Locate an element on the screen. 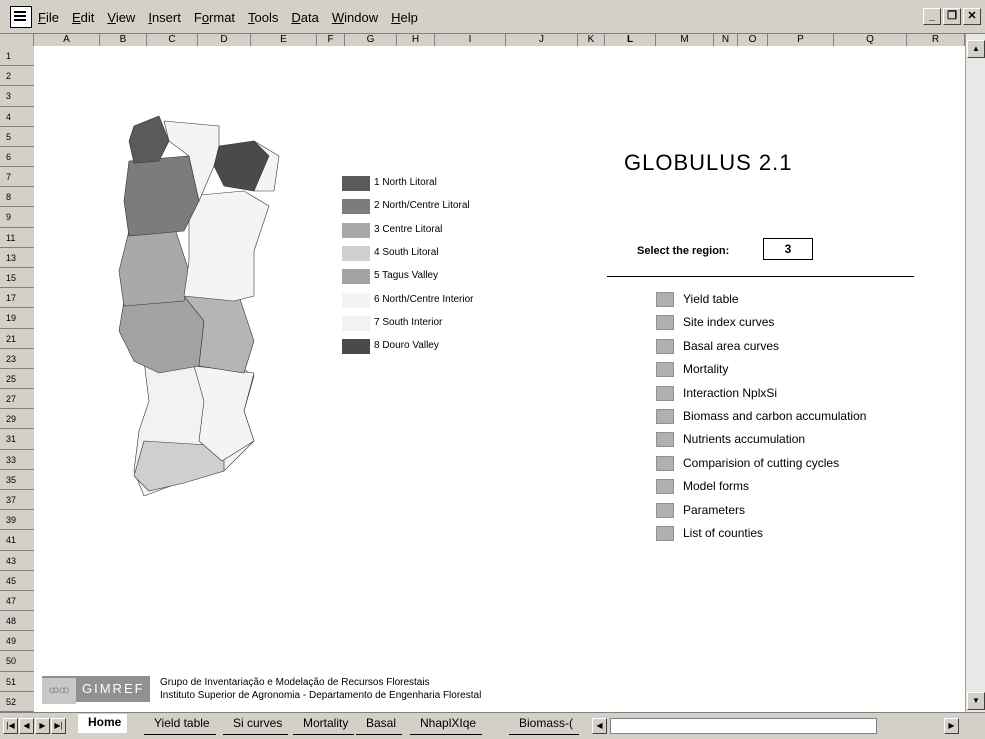  row-header: 3 is located at coordinates (17, 96).